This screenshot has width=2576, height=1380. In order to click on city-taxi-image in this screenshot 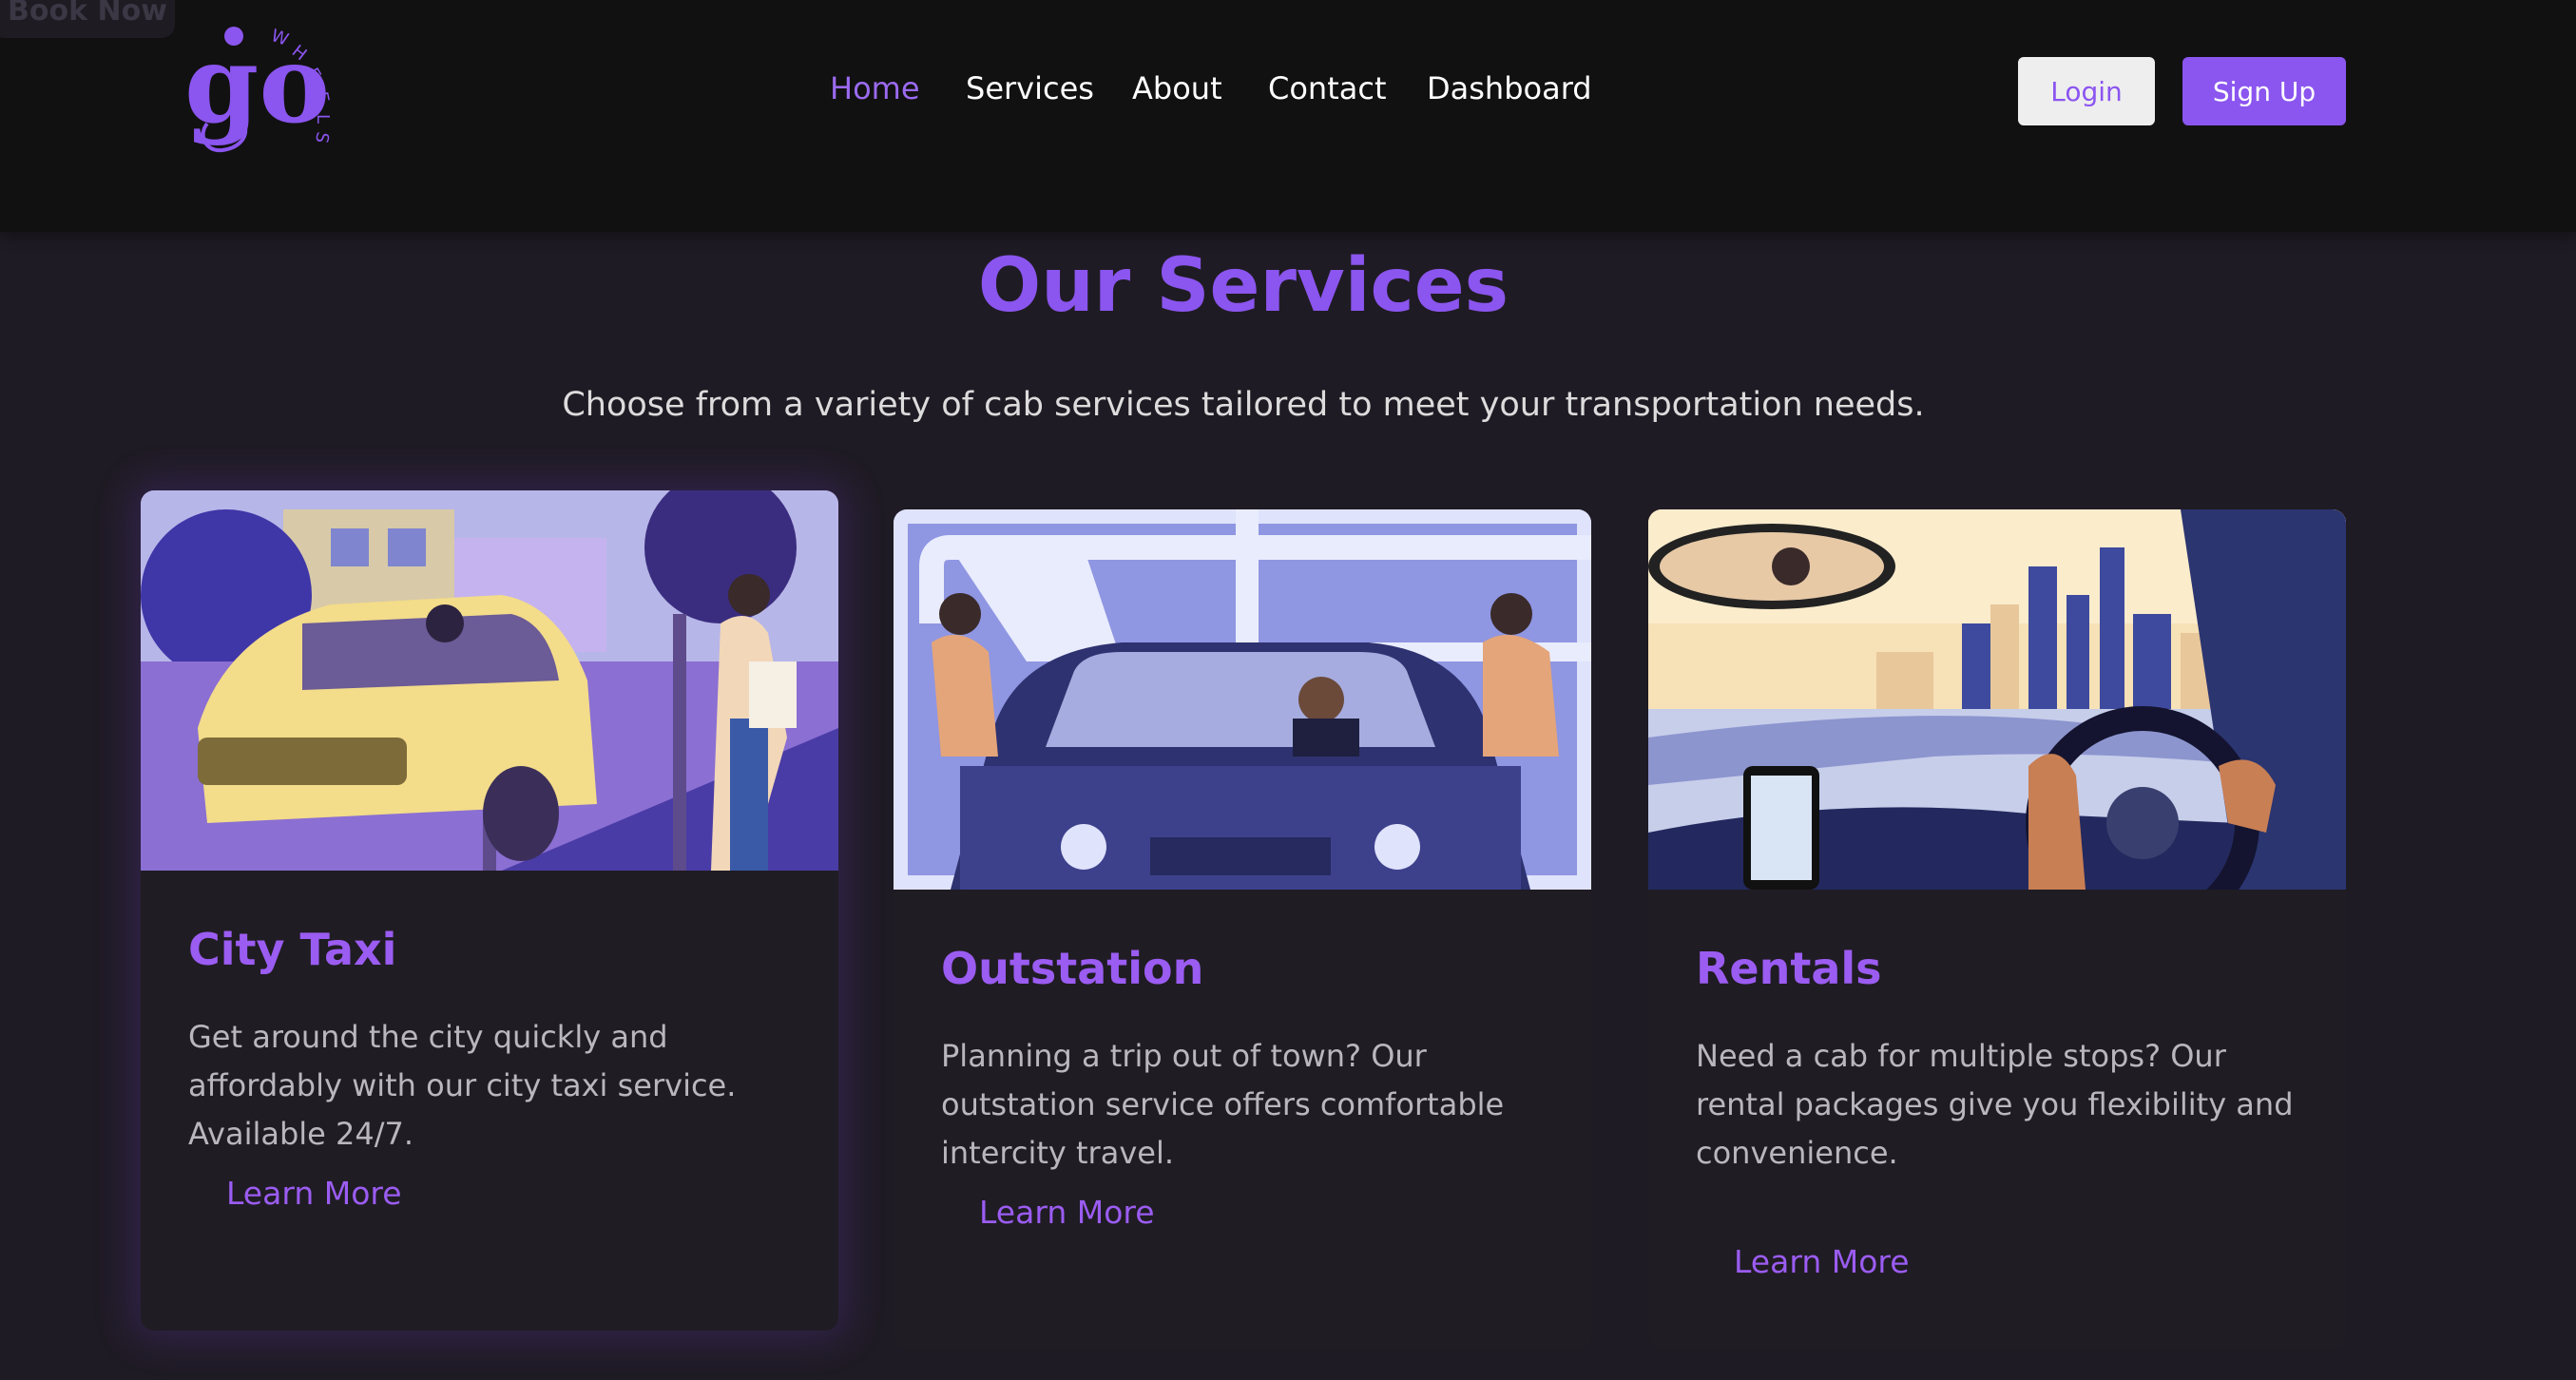, I will do `click(489, 680)`.